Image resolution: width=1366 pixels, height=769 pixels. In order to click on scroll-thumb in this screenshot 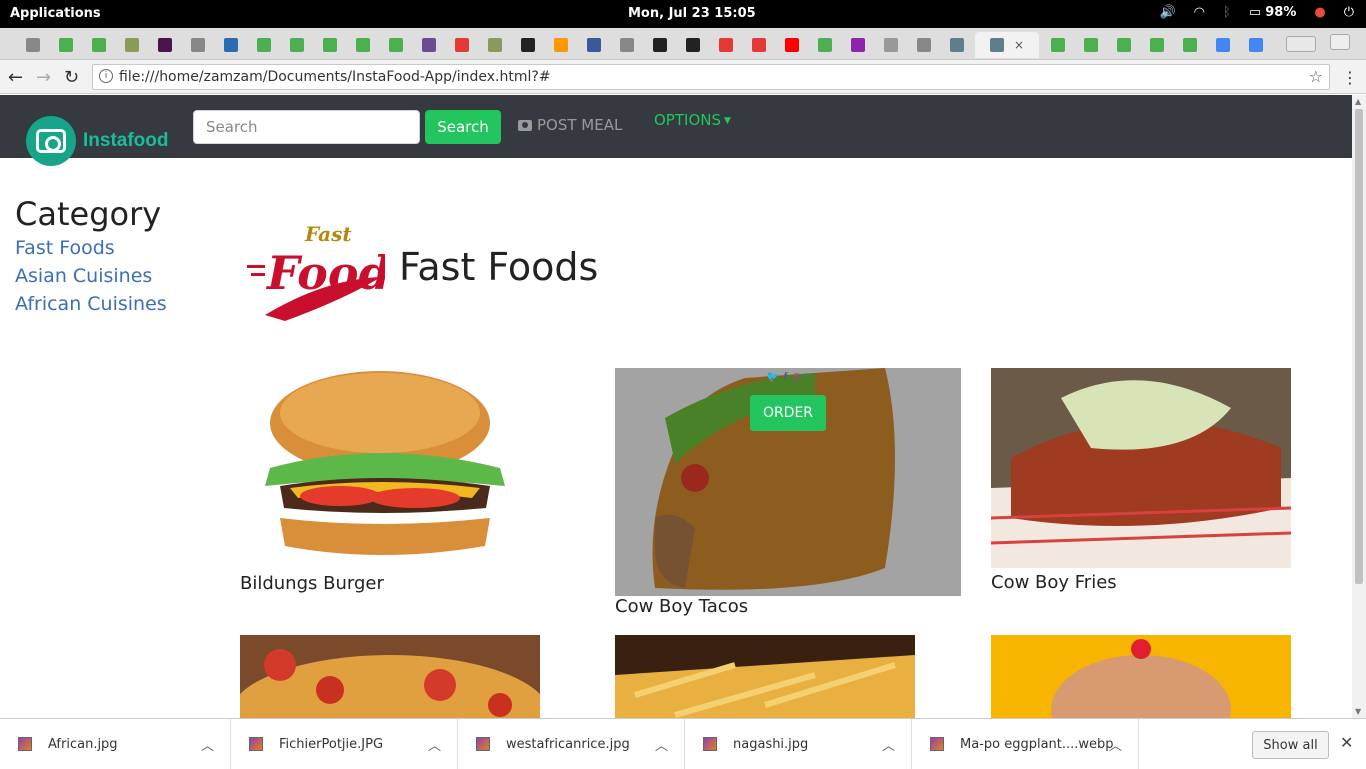, I will do `click(1359, 346)`.